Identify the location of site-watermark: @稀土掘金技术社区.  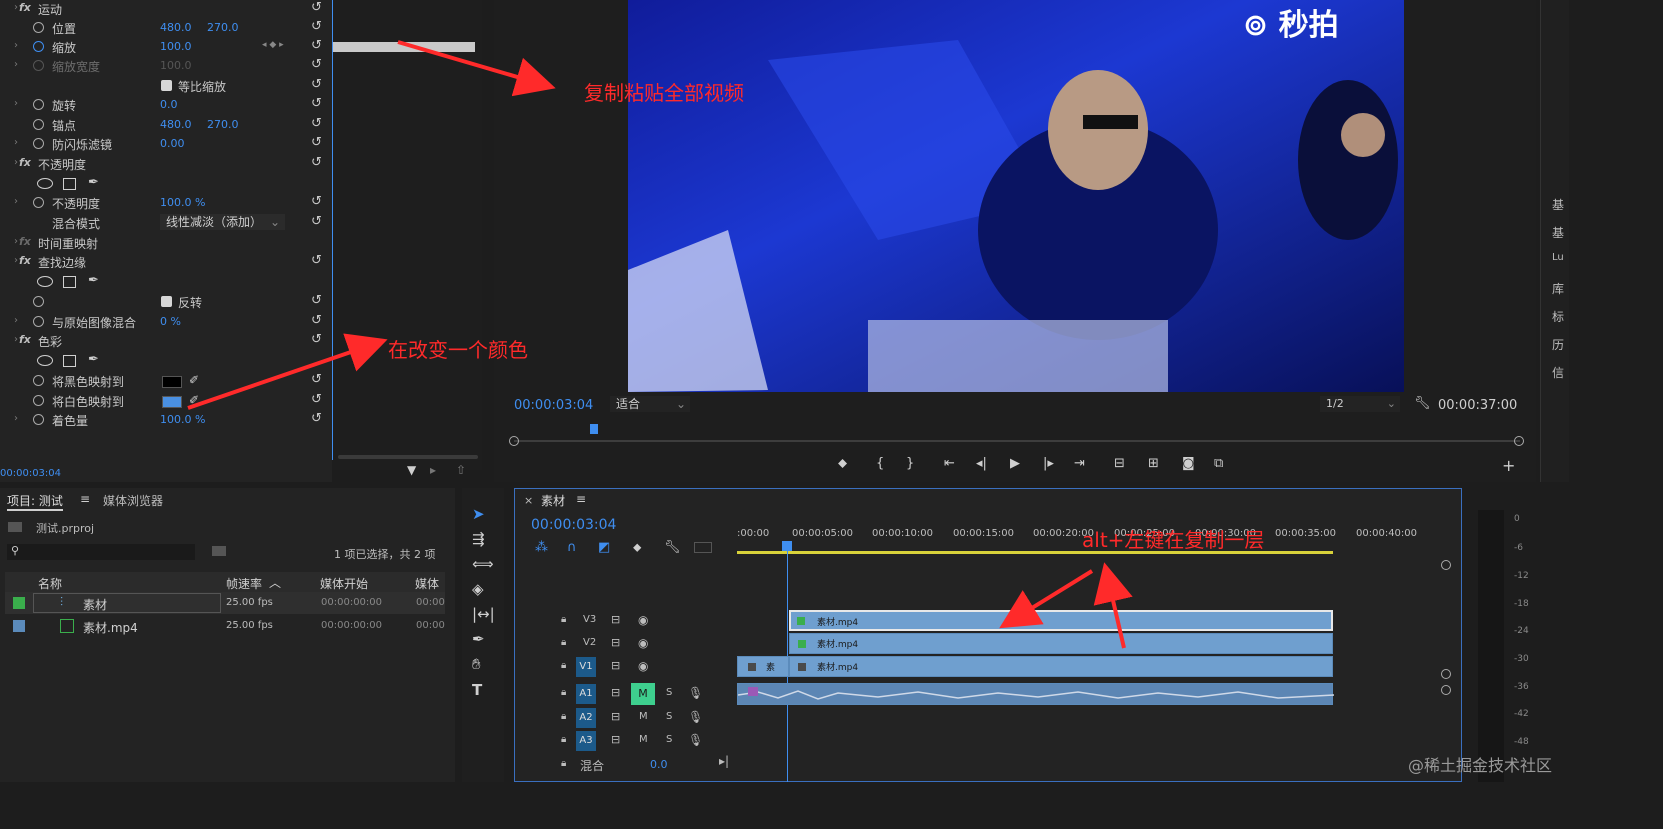
(1480, 765).